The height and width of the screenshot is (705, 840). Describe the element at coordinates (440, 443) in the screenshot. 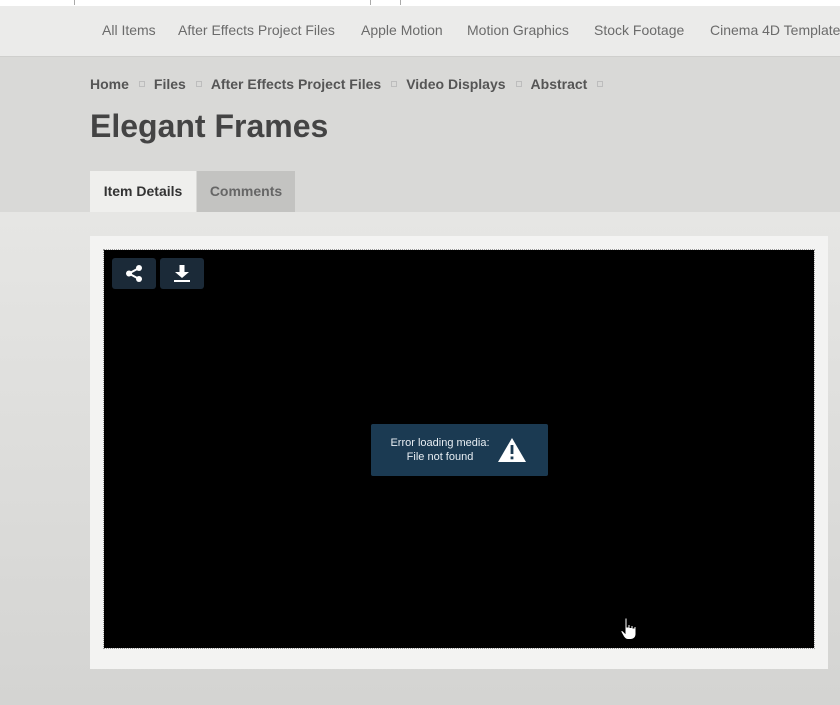

I see `error-line-1: Error loading media:` at that location.